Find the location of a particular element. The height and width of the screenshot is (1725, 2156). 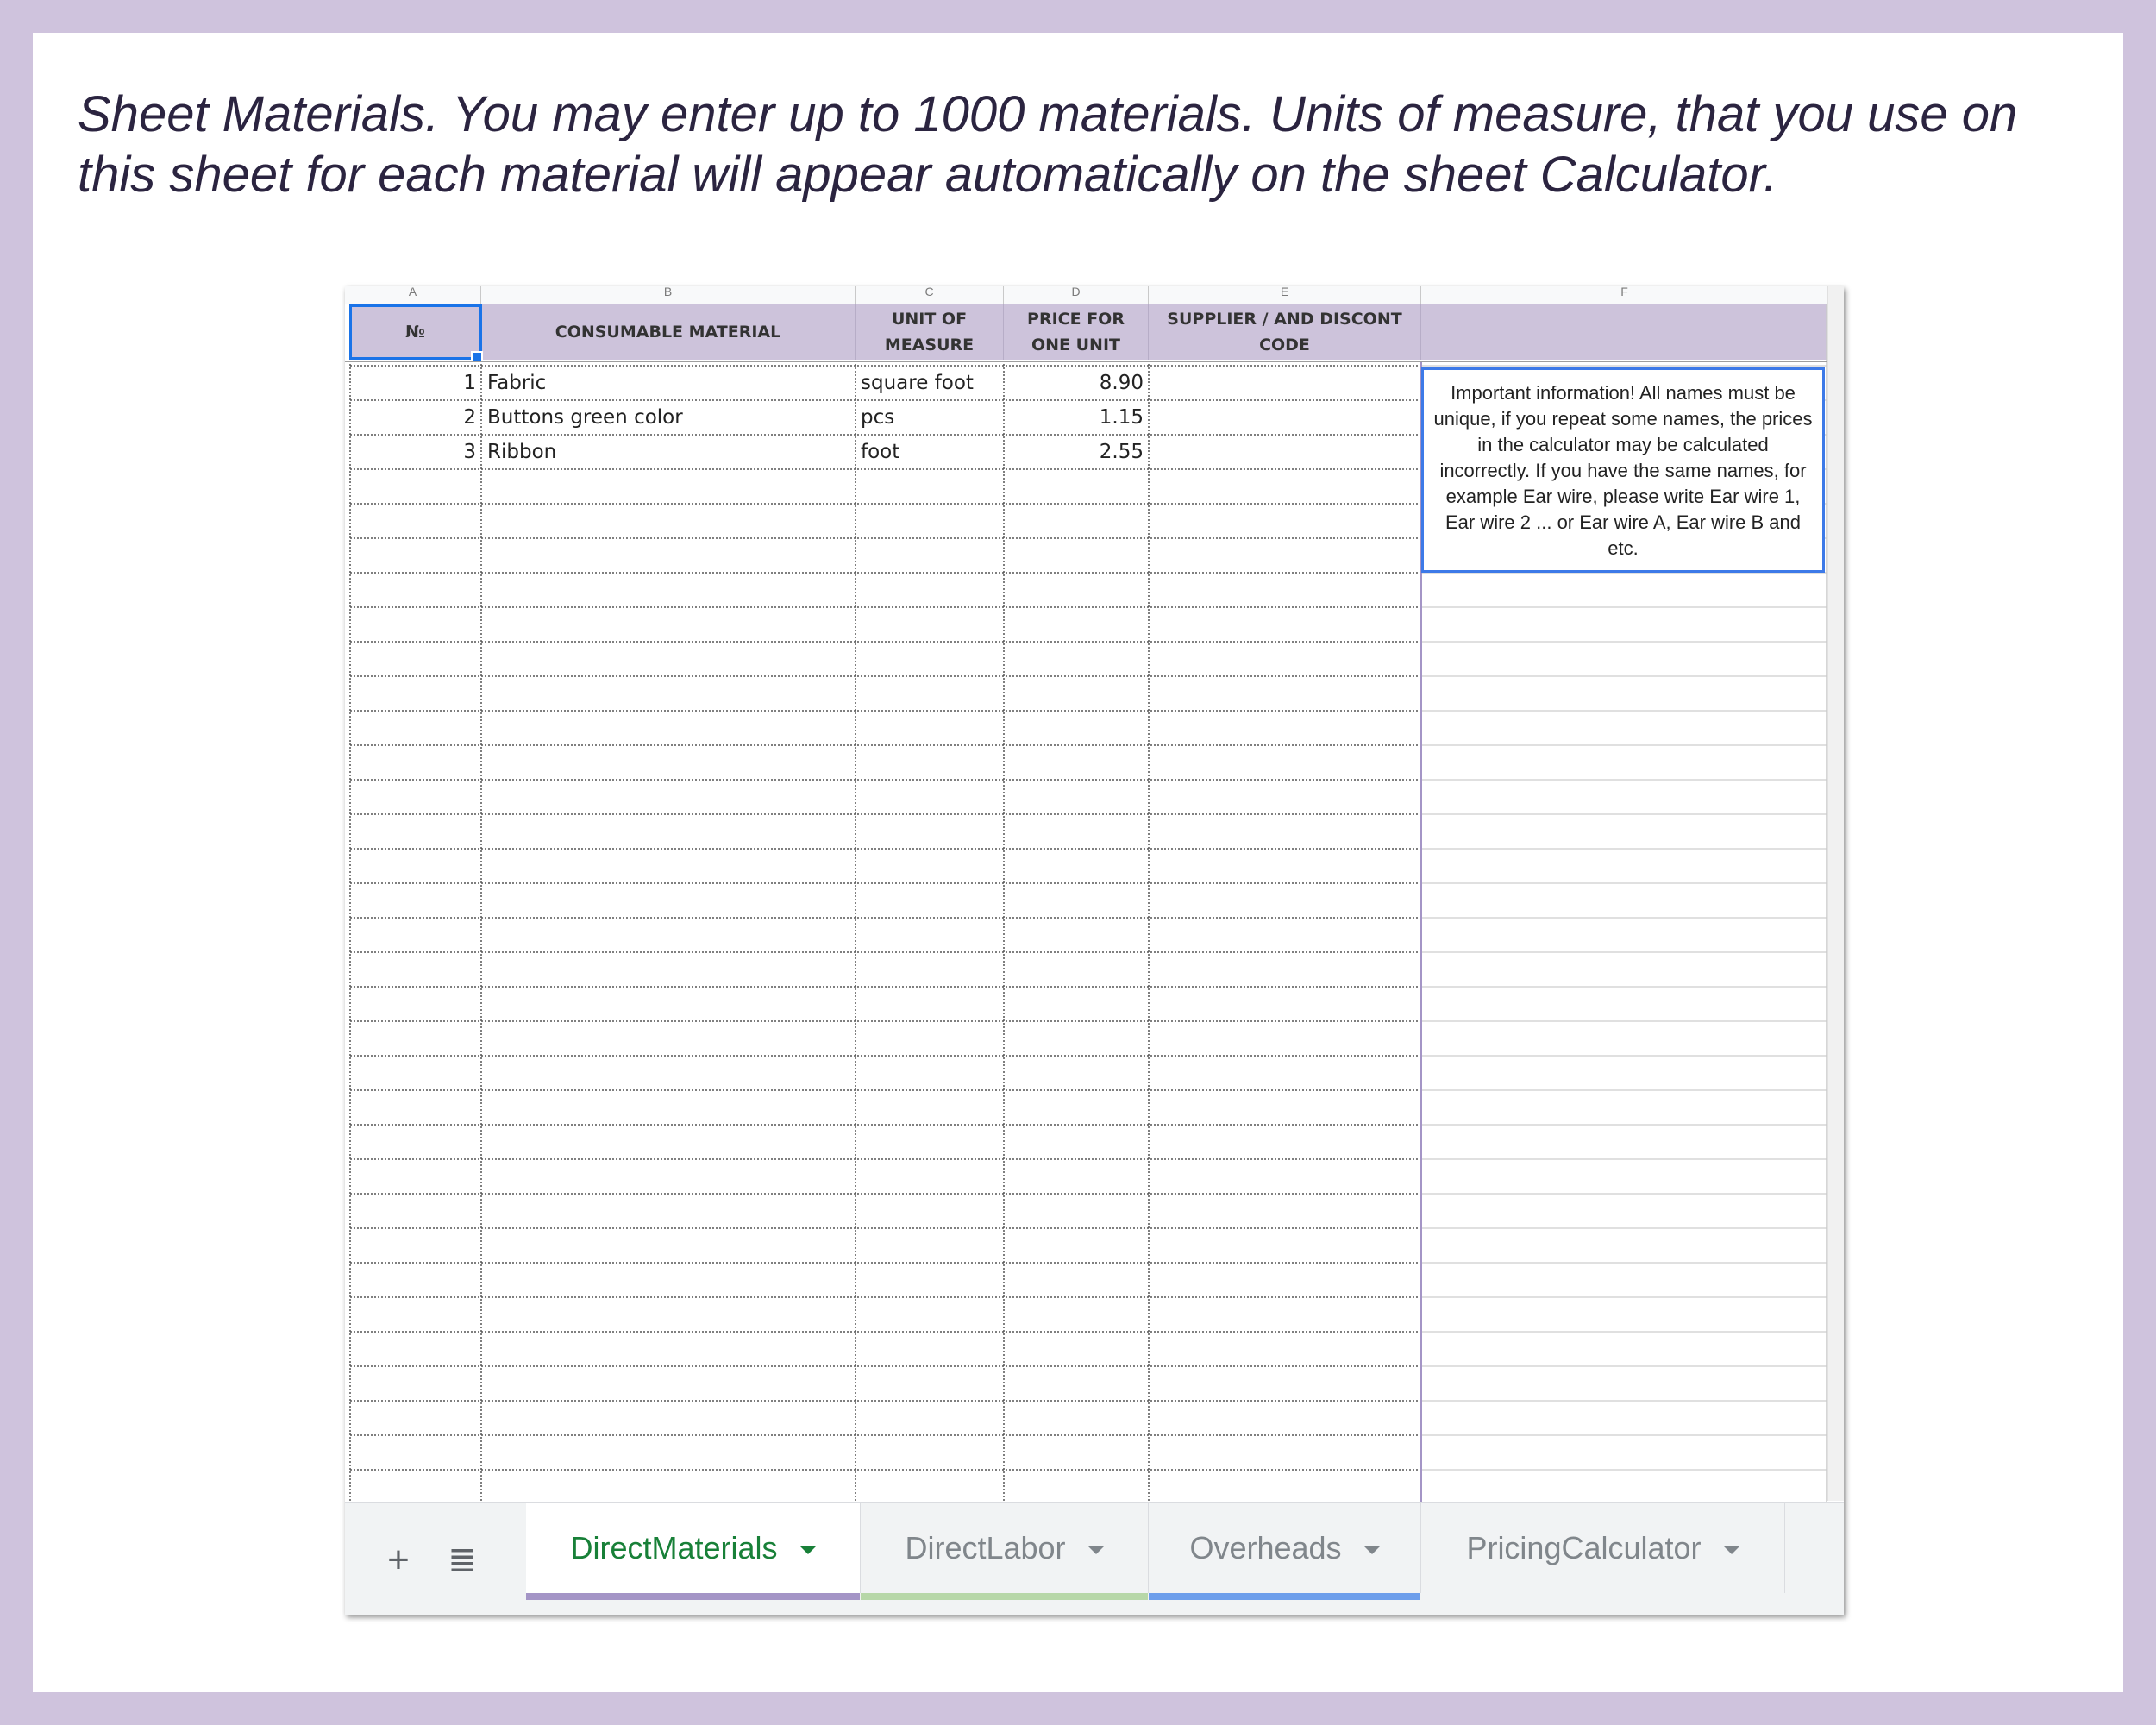

tab-pricingcalculator-label: PricingCalculator is located at coordinates (1584, 1548).